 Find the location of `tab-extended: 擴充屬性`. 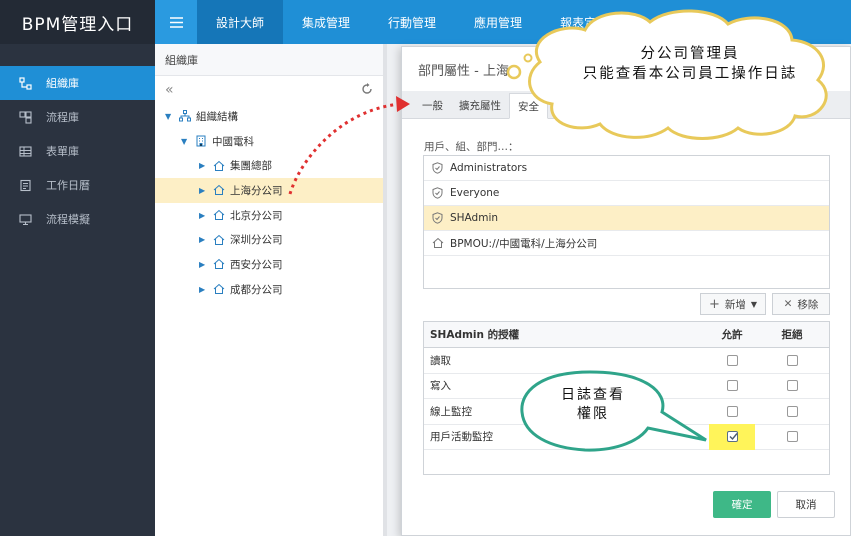

tab-extended: 擴充屬性 is located at coordinates (480, 105).